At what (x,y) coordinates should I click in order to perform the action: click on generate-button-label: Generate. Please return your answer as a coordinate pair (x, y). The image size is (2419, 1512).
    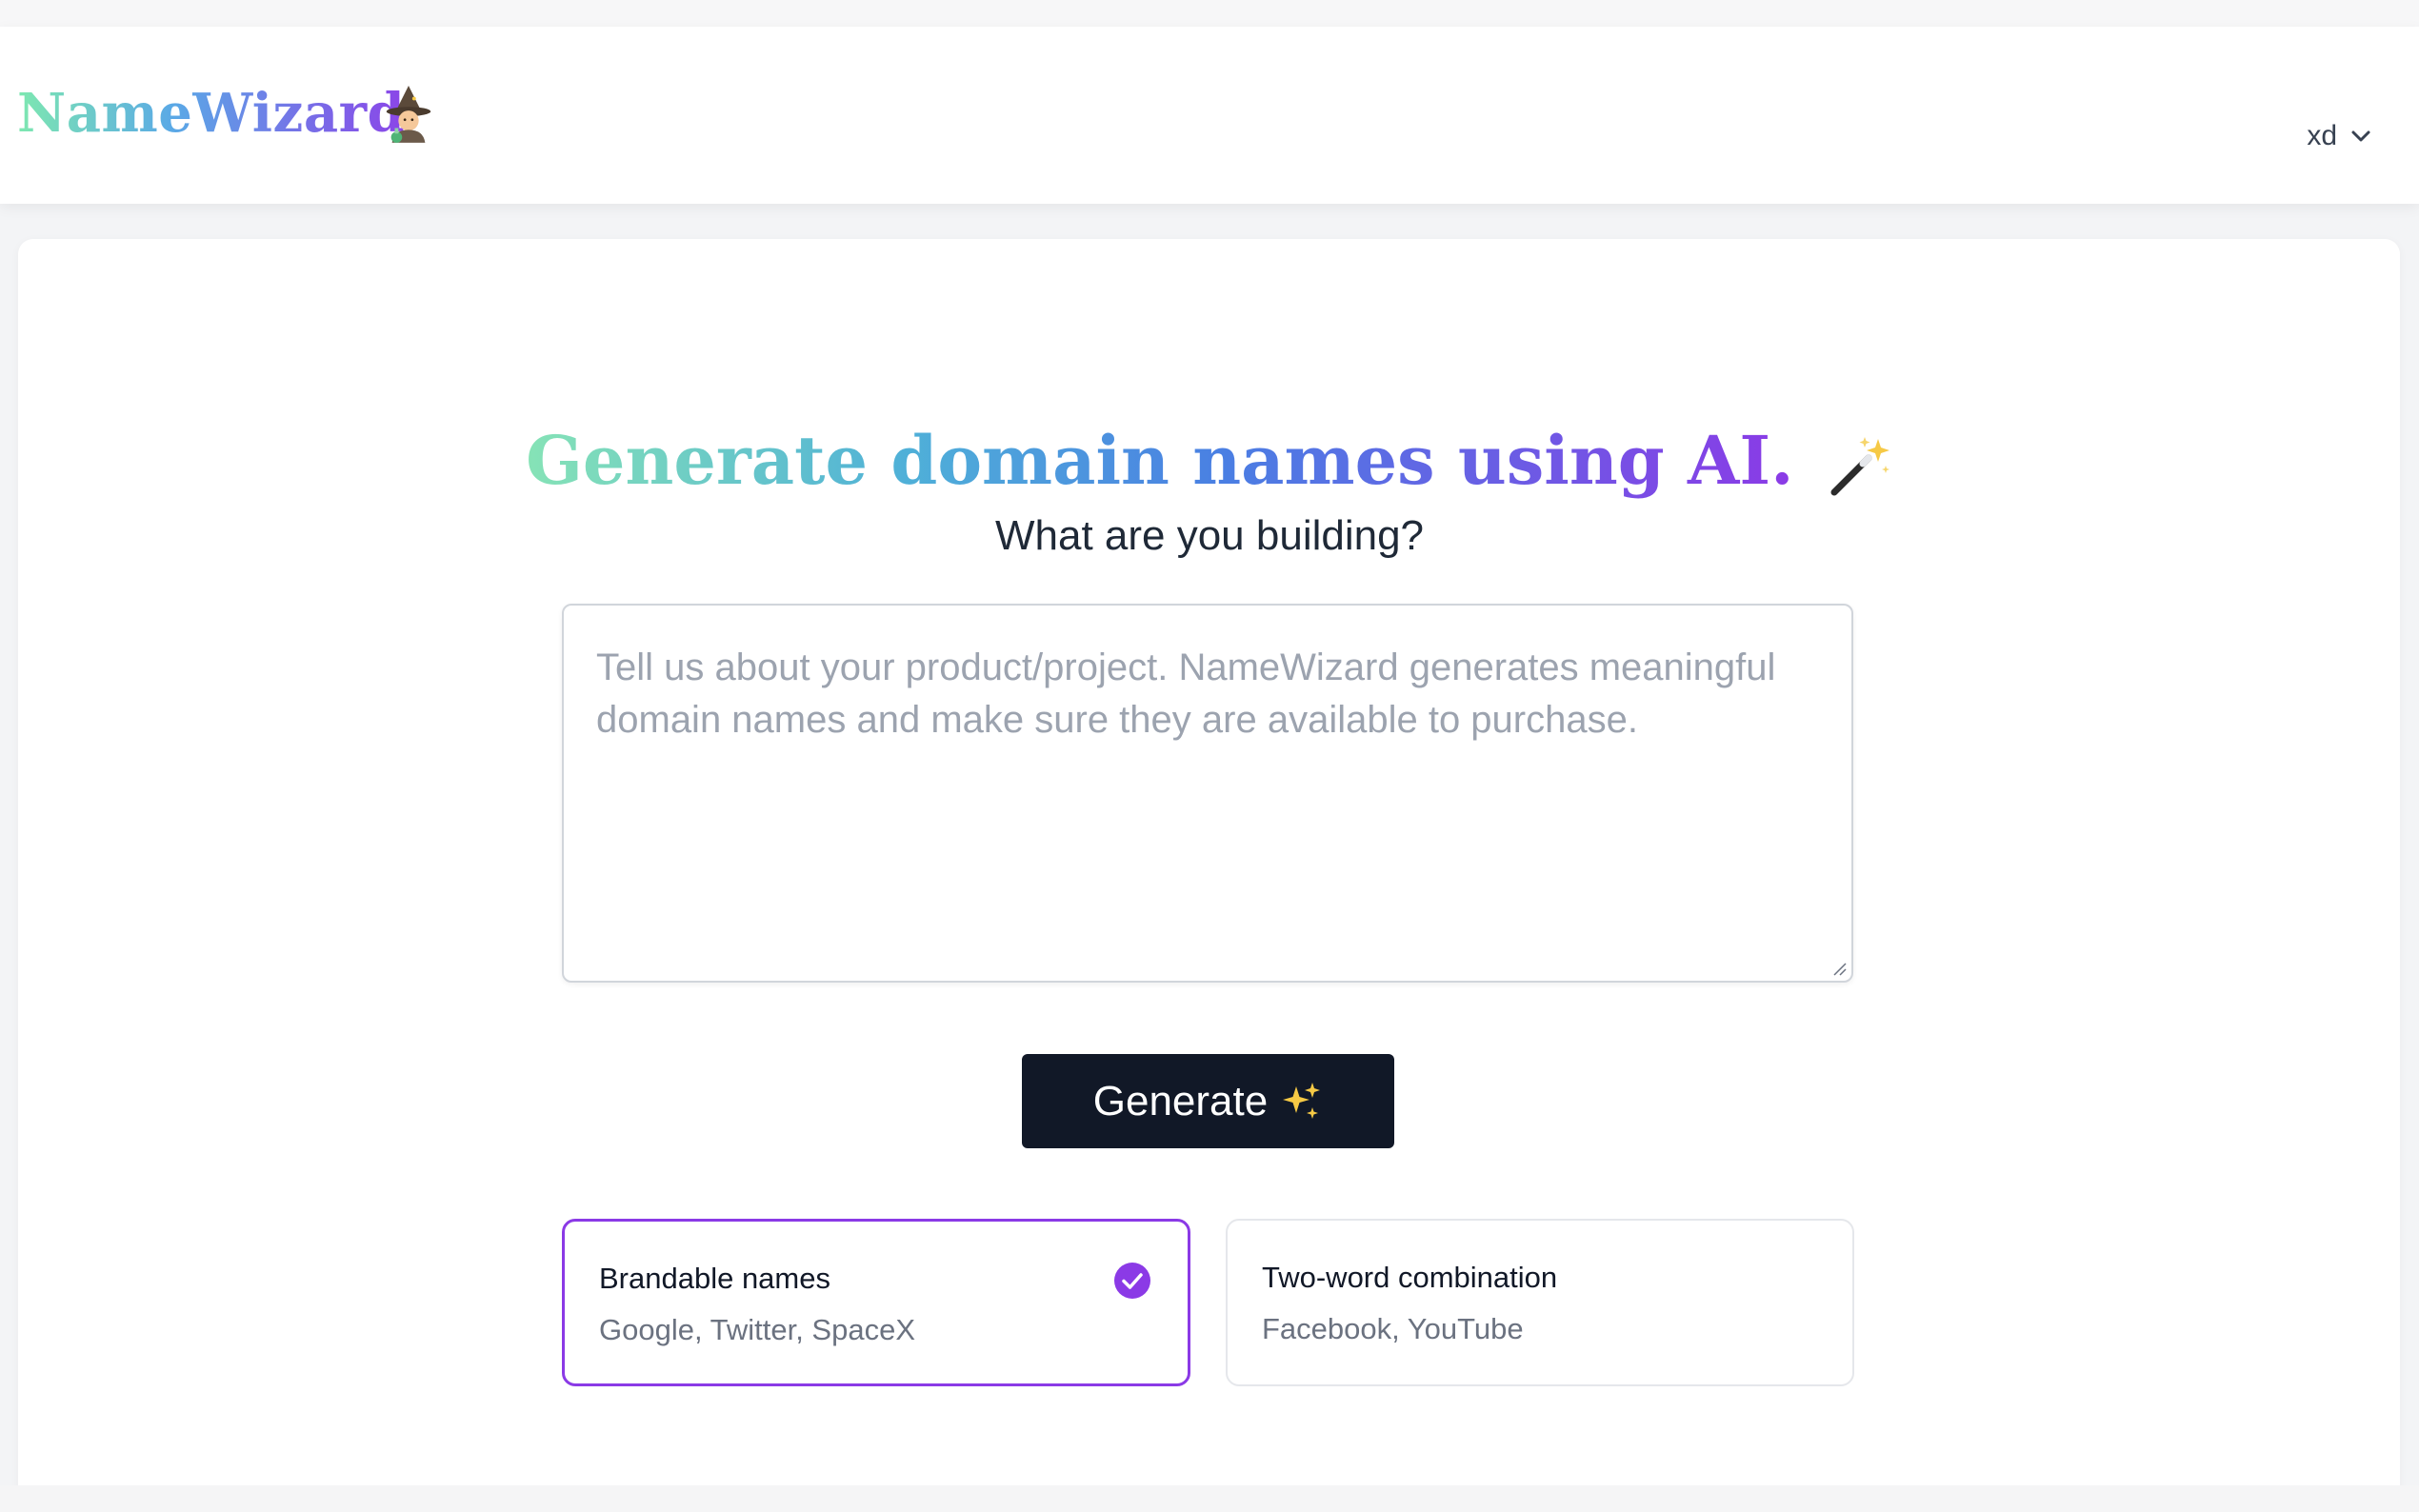
    Looking at the image, I should click on (1180, 1100).